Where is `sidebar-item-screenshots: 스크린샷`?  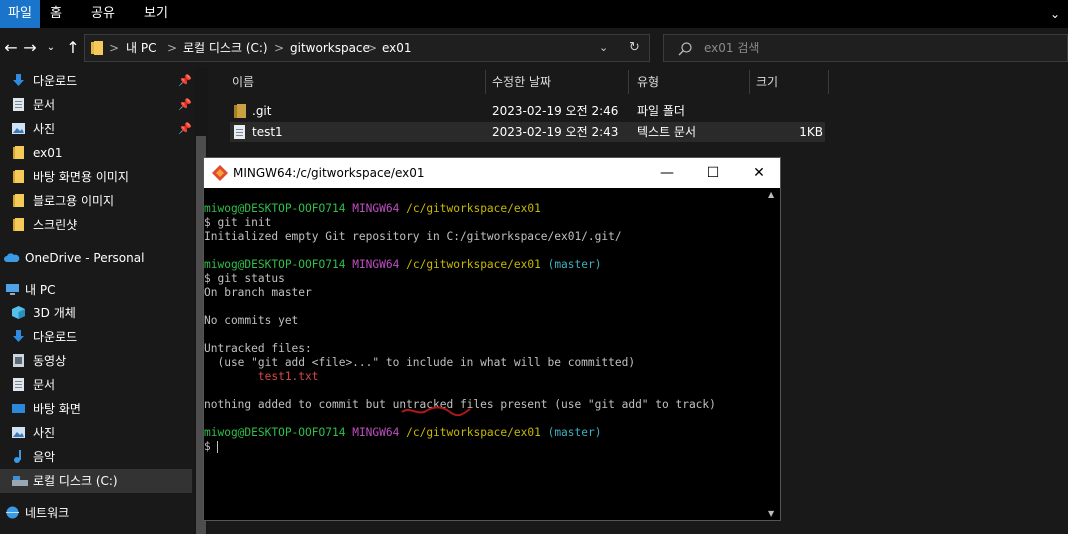
sidebar-item-screenshots: 스크린샷 is located at coordinates (96, 225).